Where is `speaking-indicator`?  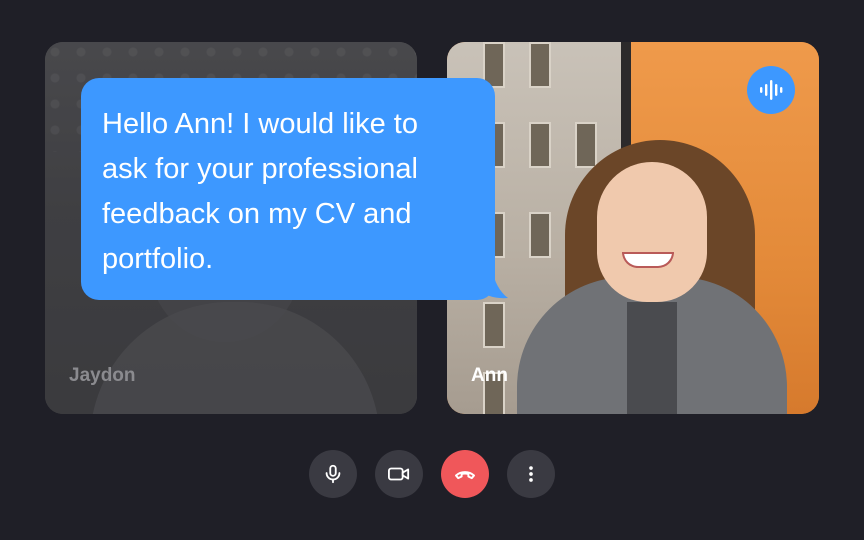 speaking-indicator is located at coordinates (771, 90).